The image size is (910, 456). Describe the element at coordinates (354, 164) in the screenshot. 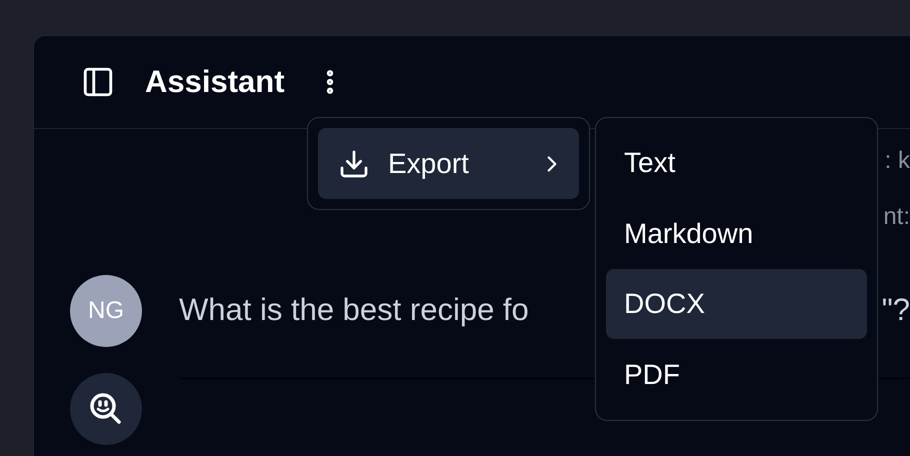

I see `download-icon` at that location.